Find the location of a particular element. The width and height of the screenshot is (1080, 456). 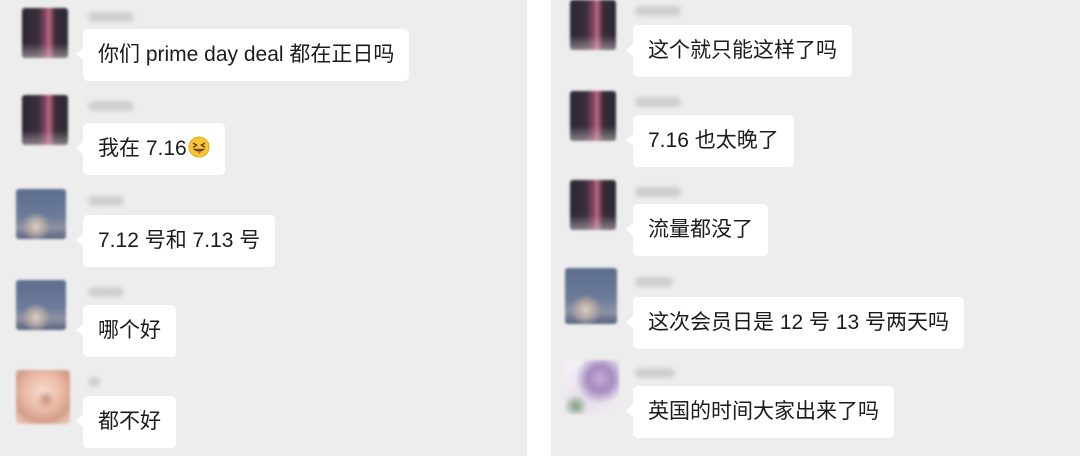

message-text: 都不好 is located at coordinates (129, 421).